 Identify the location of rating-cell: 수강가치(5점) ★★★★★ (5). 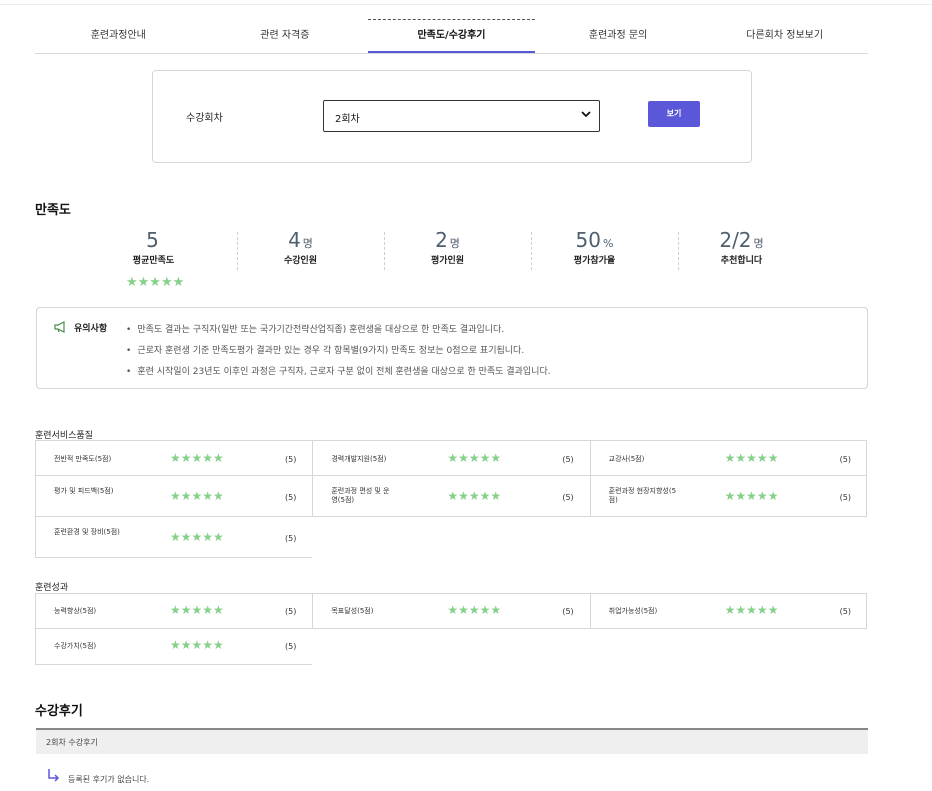
(174, 647).